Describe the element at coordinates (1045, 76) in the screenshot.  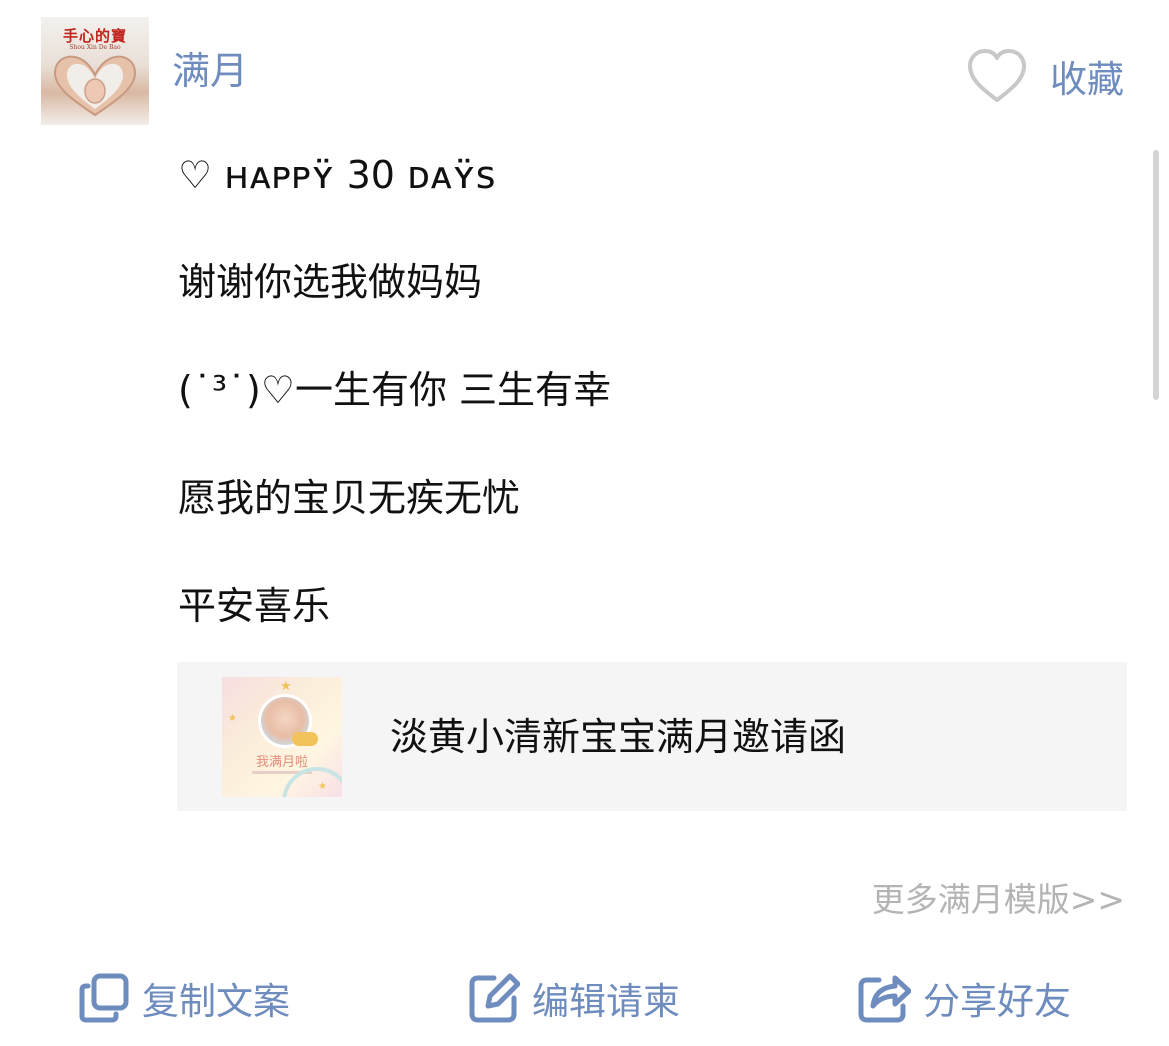
I see `favorite-button: 收藏` at that location.